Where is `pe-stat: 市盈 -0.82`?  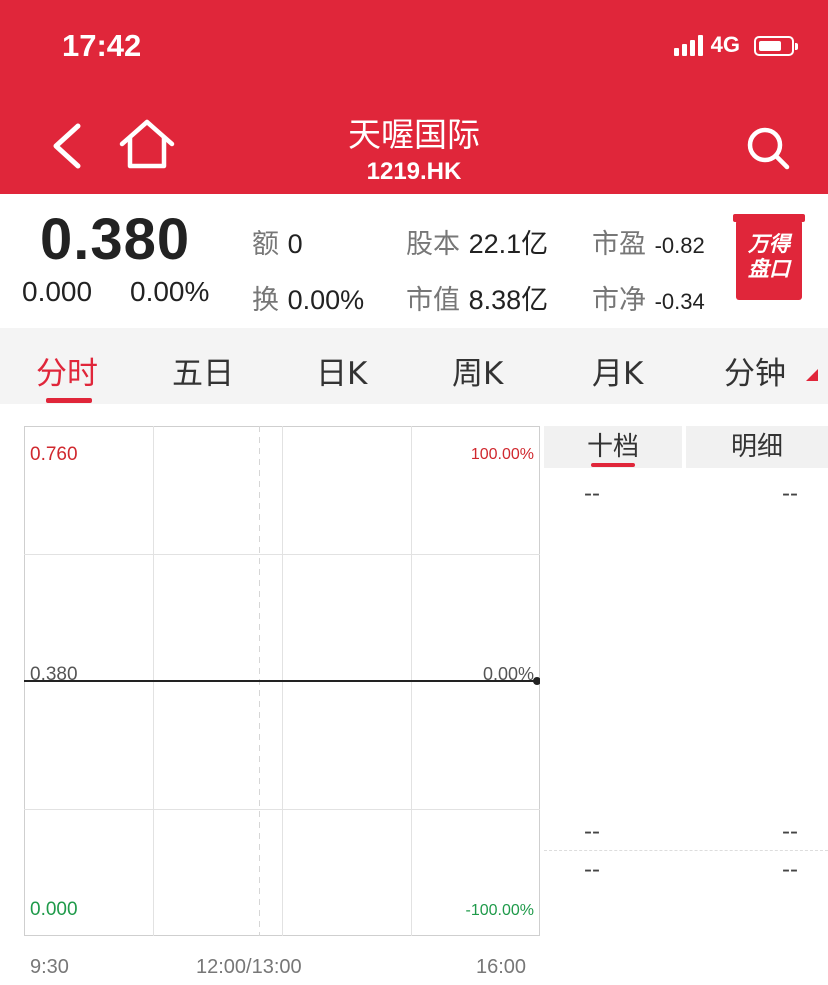
pe-stat: 市盈 -0.82 is located at coordinates (648, 241).